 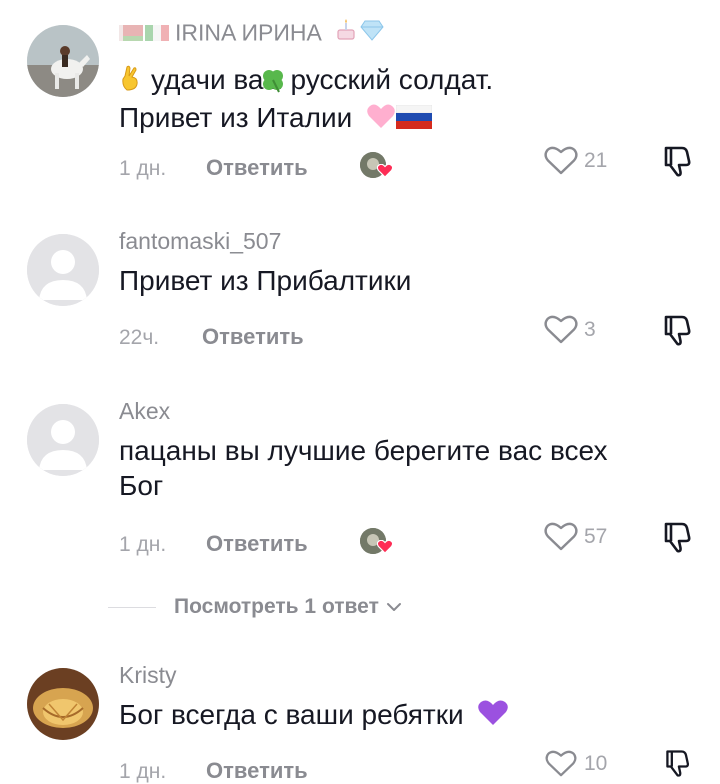 I want to click on cake-icon, so click(x=346, y=33).